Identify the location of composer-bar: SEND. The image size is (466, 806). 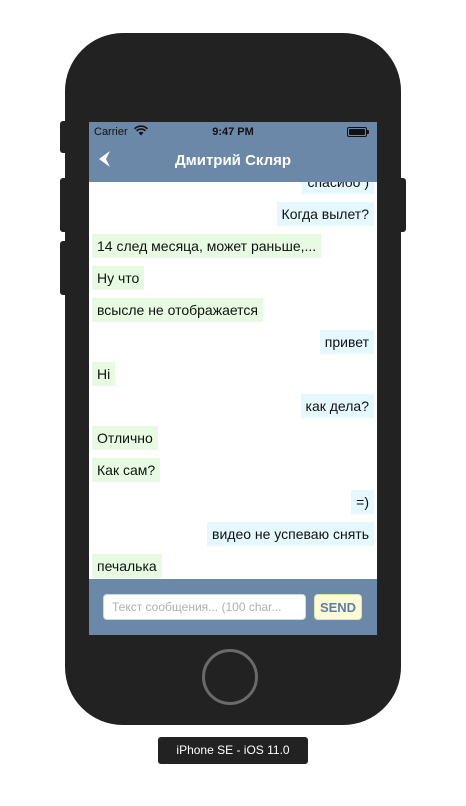
(233, 607).